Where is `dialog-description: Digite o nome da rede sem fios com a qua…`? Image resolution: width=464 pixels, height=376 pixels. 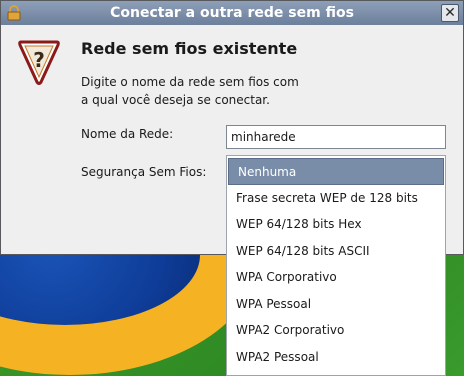 dialog-description: Digite o nome da rede sem fios com a qua… is located at coordinates (231, 91).